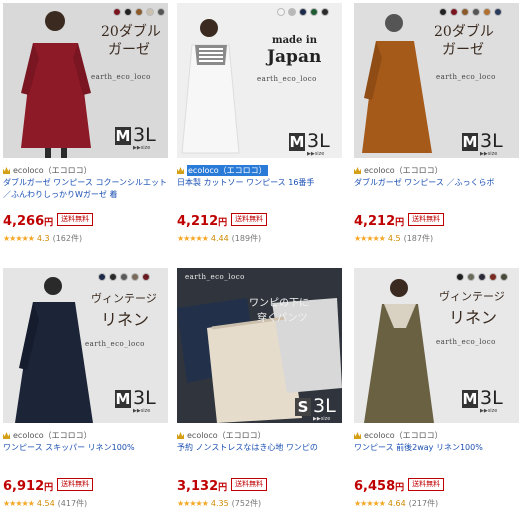 This screenshot has height=518, width=524. What do you see at coordinates (424, 503) in the screenshot?
I see `review-count: (217件)` at bounding box center [424, 503].